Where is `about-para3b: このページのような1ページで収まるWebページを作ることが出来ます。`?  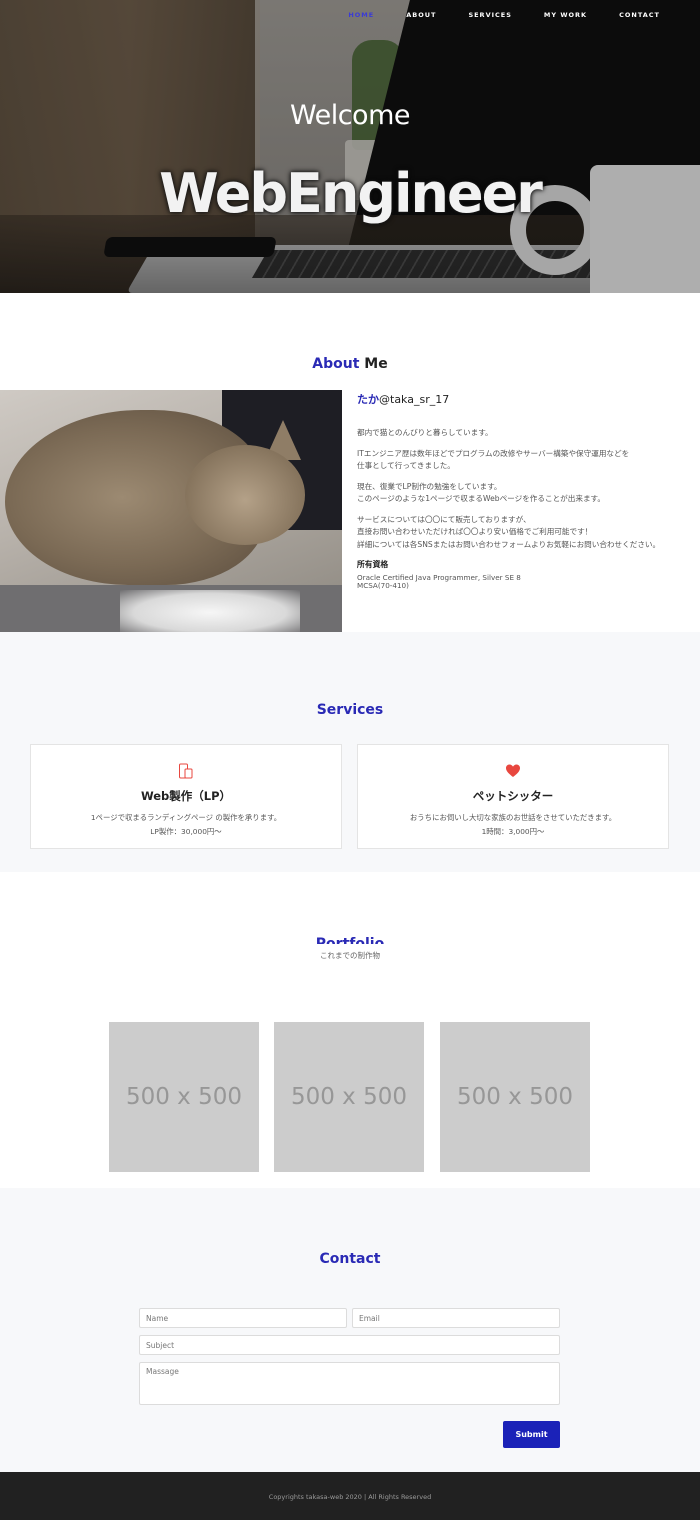
about-para3b: このページのような1ページで収まるWebページを作ることが出来ます。 is located at coordinates (481, 498).